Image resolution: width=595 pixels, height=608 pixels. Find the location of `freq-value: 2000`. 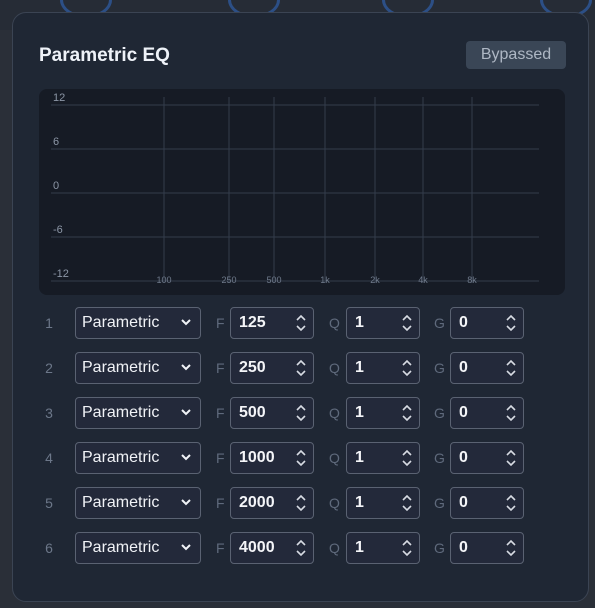

freq-value: 2000 is located at coordinates (257, 502).